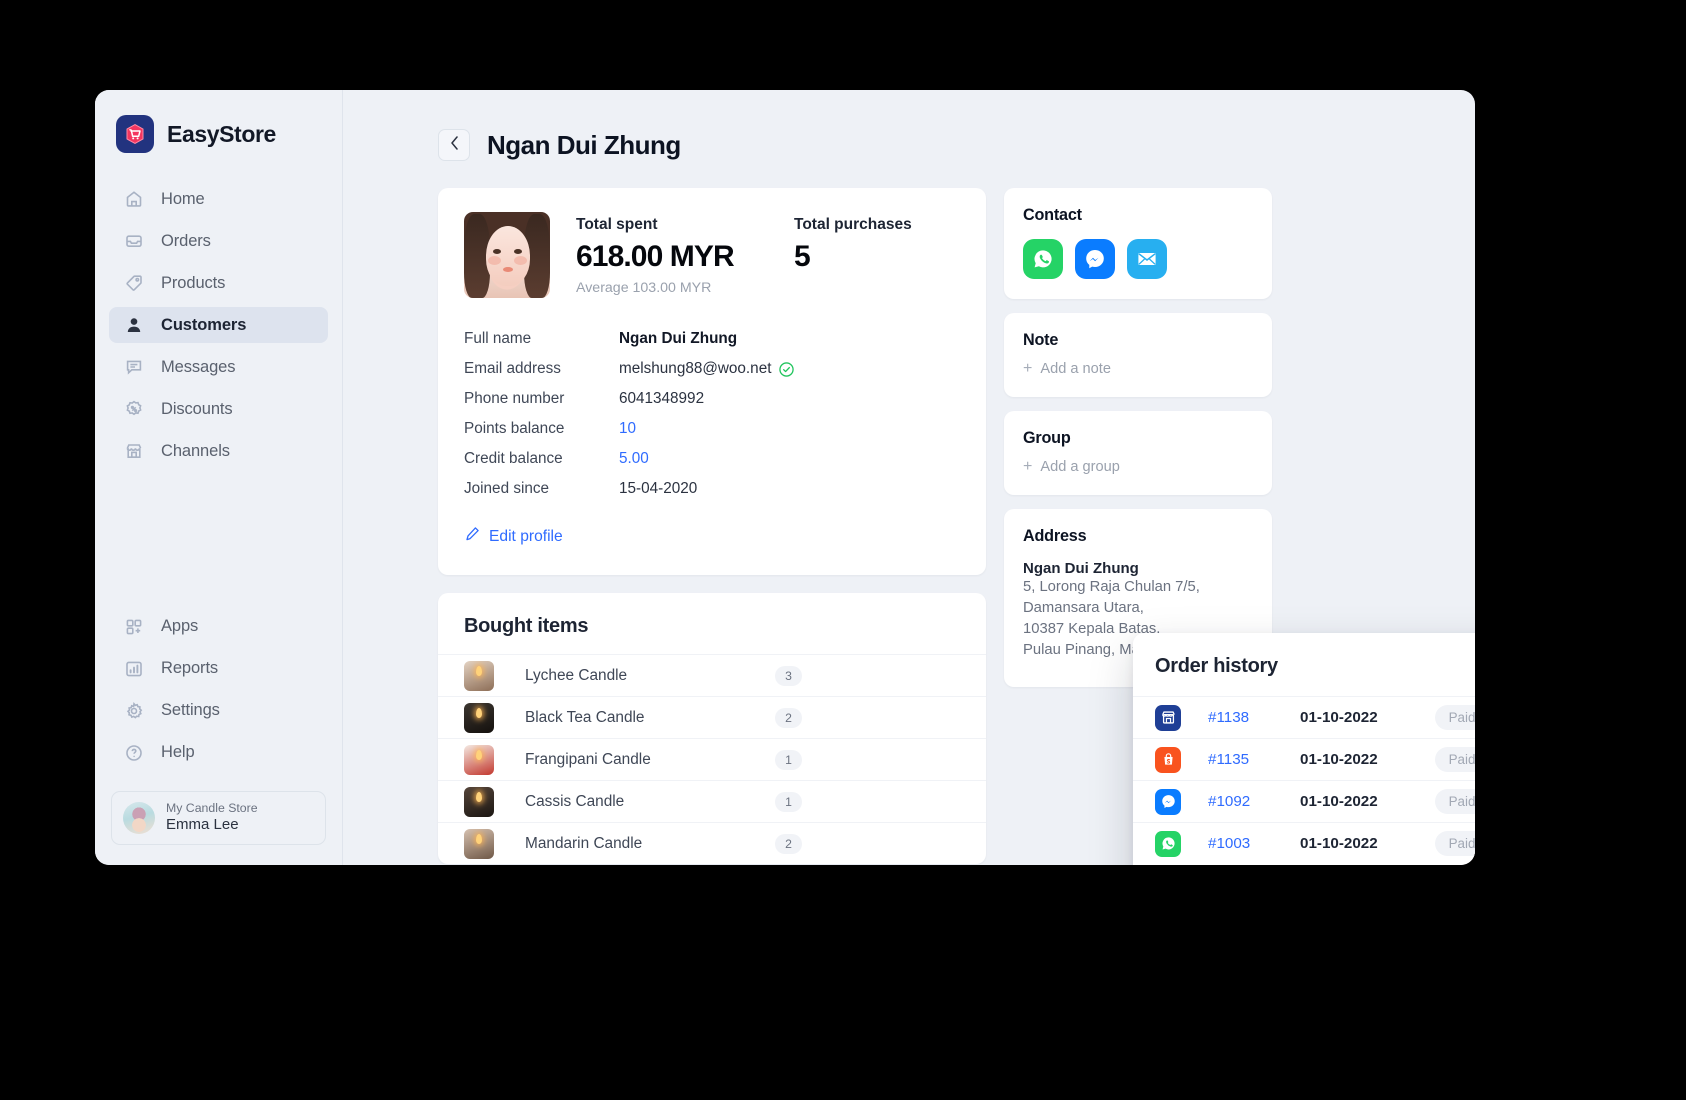 This screenshot has height=1100, width=1686. Describe the element at coordinates (198, 366) in the screenshot. I see `sidebar-item-label: Messages` at that location.